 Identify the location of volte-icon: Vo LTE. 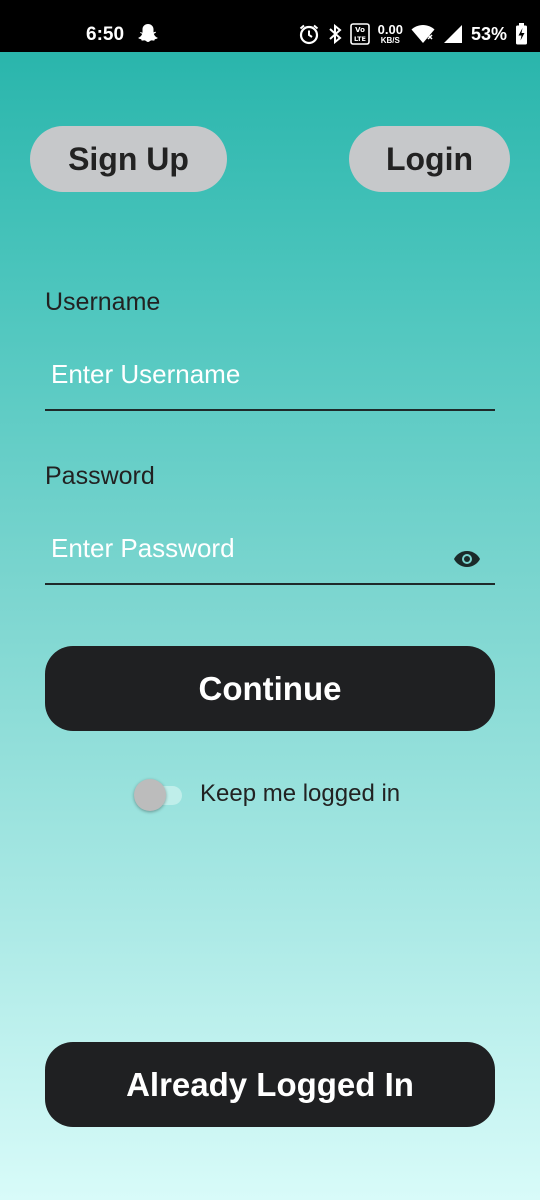
(359, 34).